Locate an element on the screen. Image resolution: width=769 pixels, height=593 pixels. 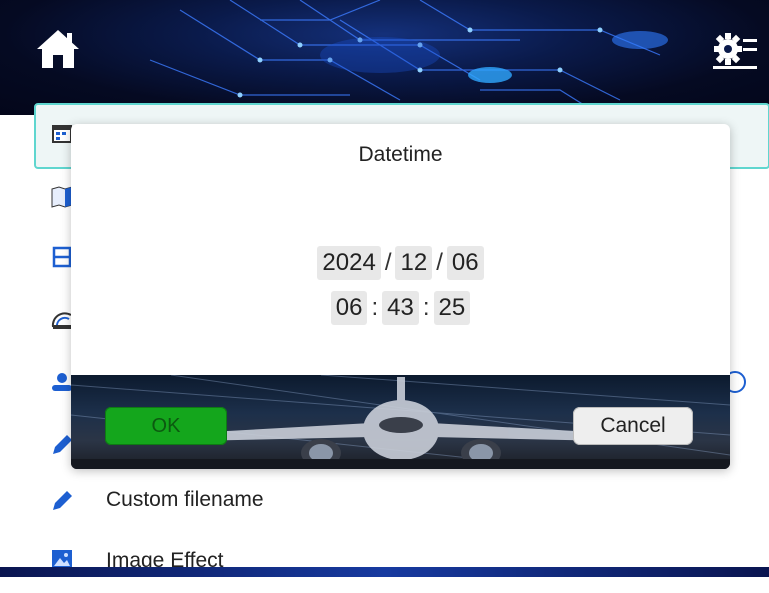
dialog-title: Datetime is located at coordinates (400, 154).